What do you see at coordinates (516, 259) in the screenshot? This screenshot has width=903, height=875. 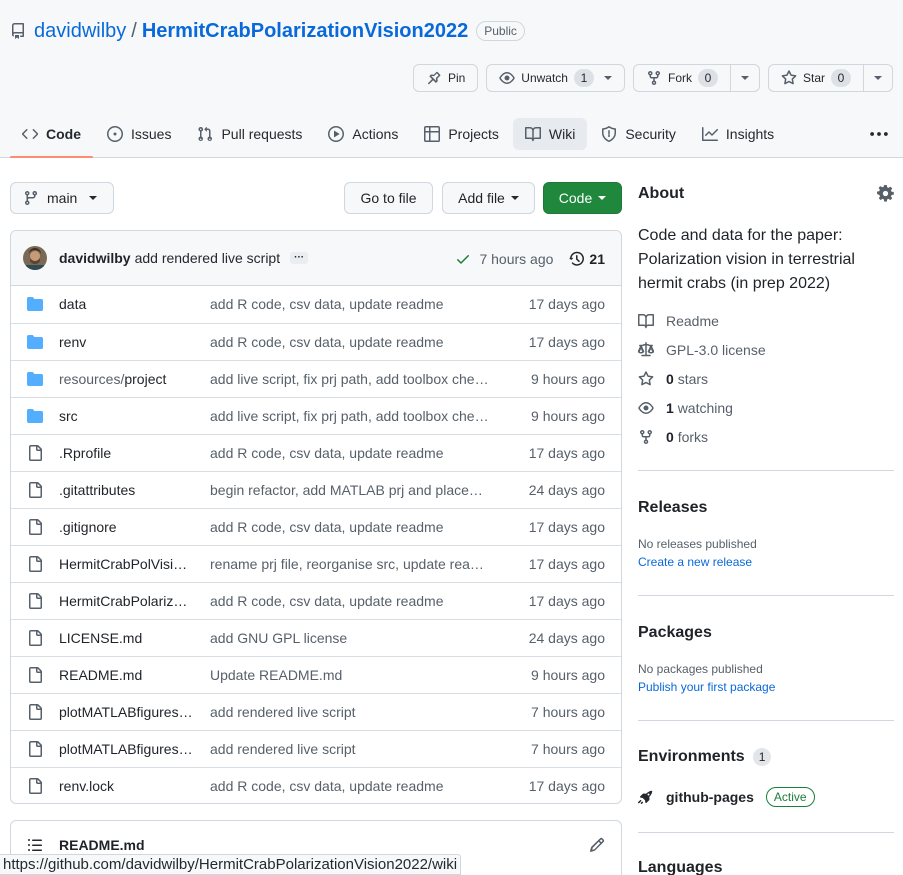 I see `commit-time-link: 7 hours ago` at bounding box center [516, 259].